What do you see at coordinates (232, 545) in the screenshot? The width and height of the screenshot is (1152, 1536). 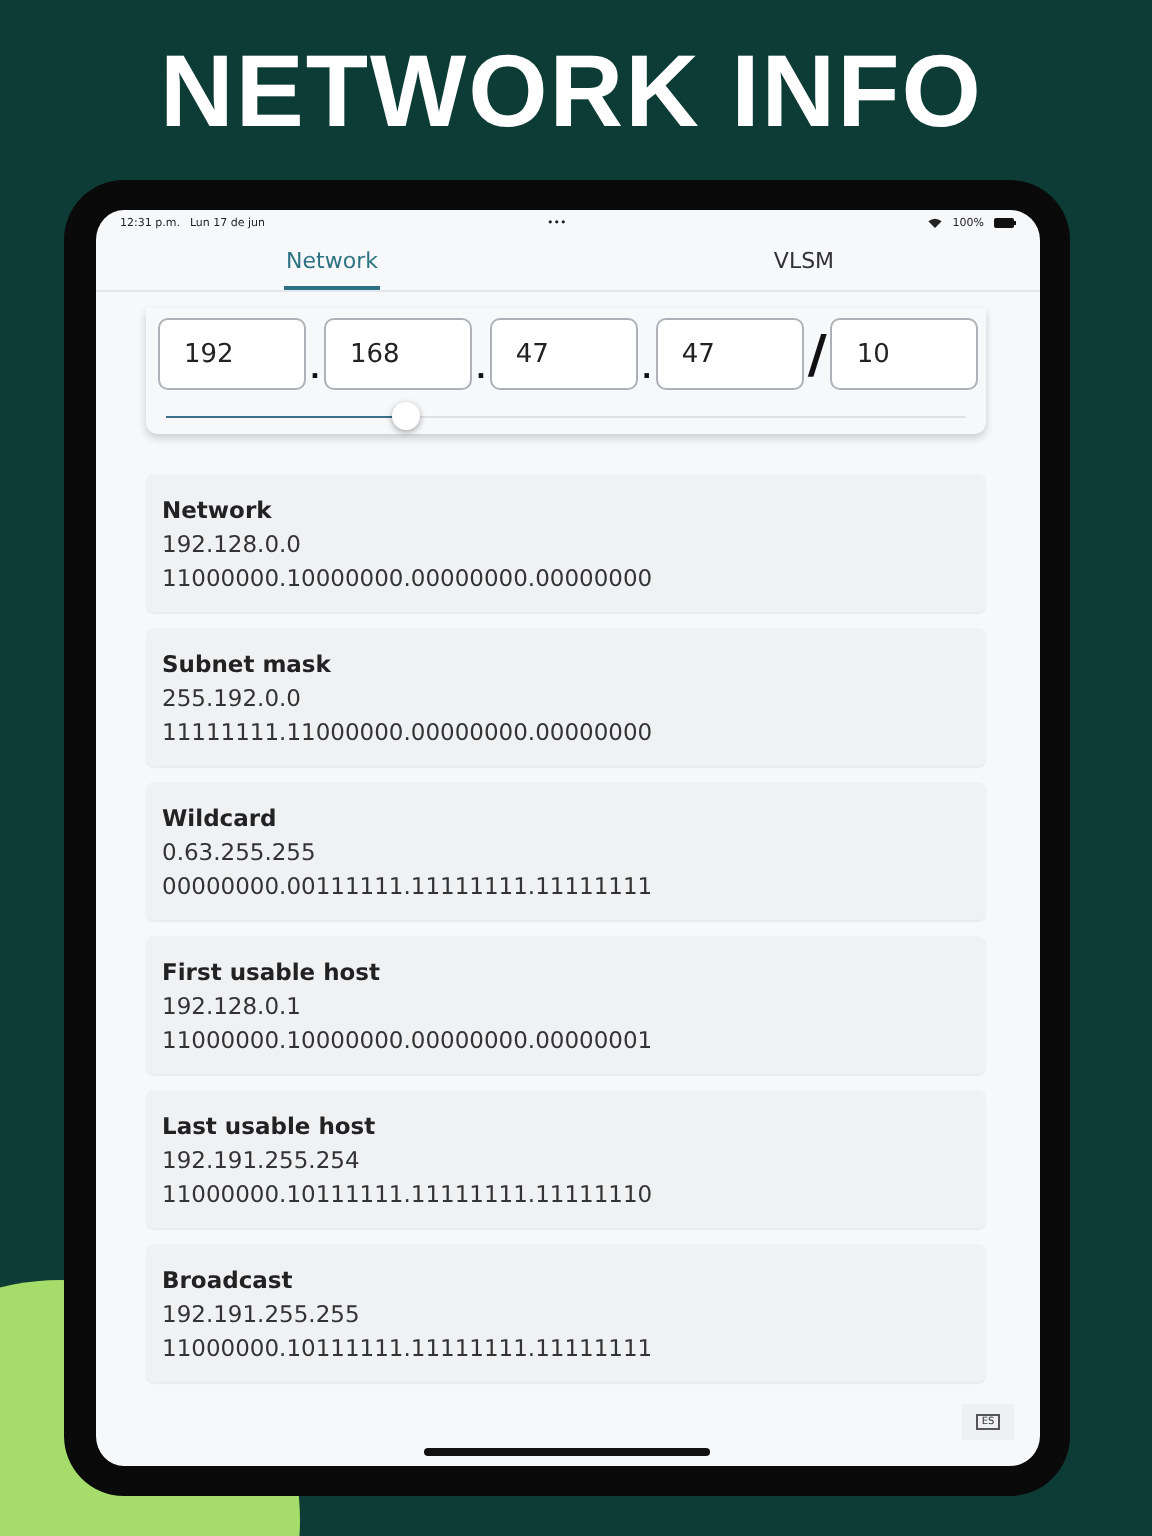 I see `decimal-value: 192.128.0.0` at bounding box center [232, 545].